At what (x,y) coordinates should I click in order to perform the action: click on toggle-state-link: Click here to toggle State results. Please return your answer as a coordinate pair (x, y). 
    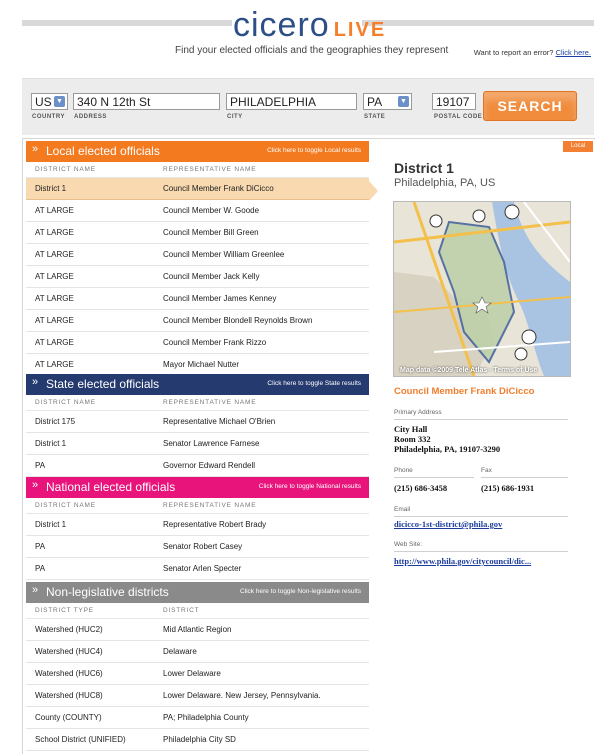
    Looking at the image, I should click on (314, 383).